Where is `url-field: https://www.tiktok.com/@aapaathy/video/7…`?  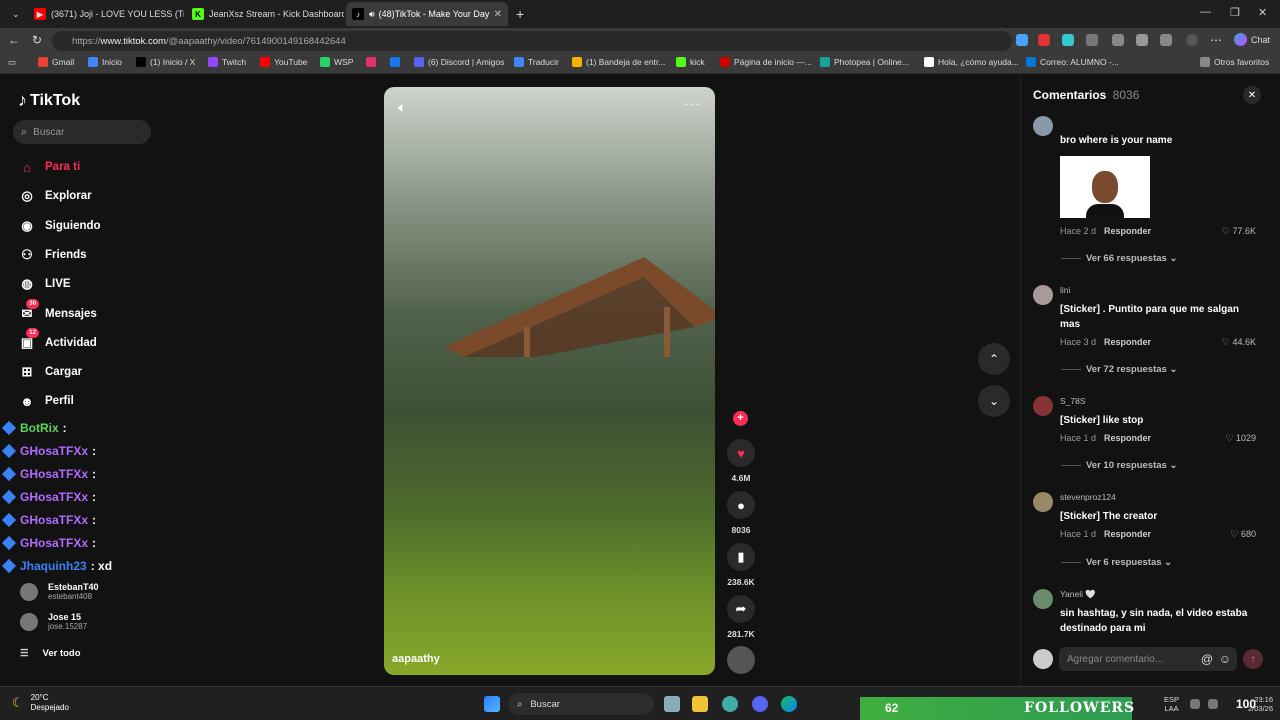
url-field: https://www.tiktok.com/@aapaathy/video/7… is located at coordinates (532, 41).